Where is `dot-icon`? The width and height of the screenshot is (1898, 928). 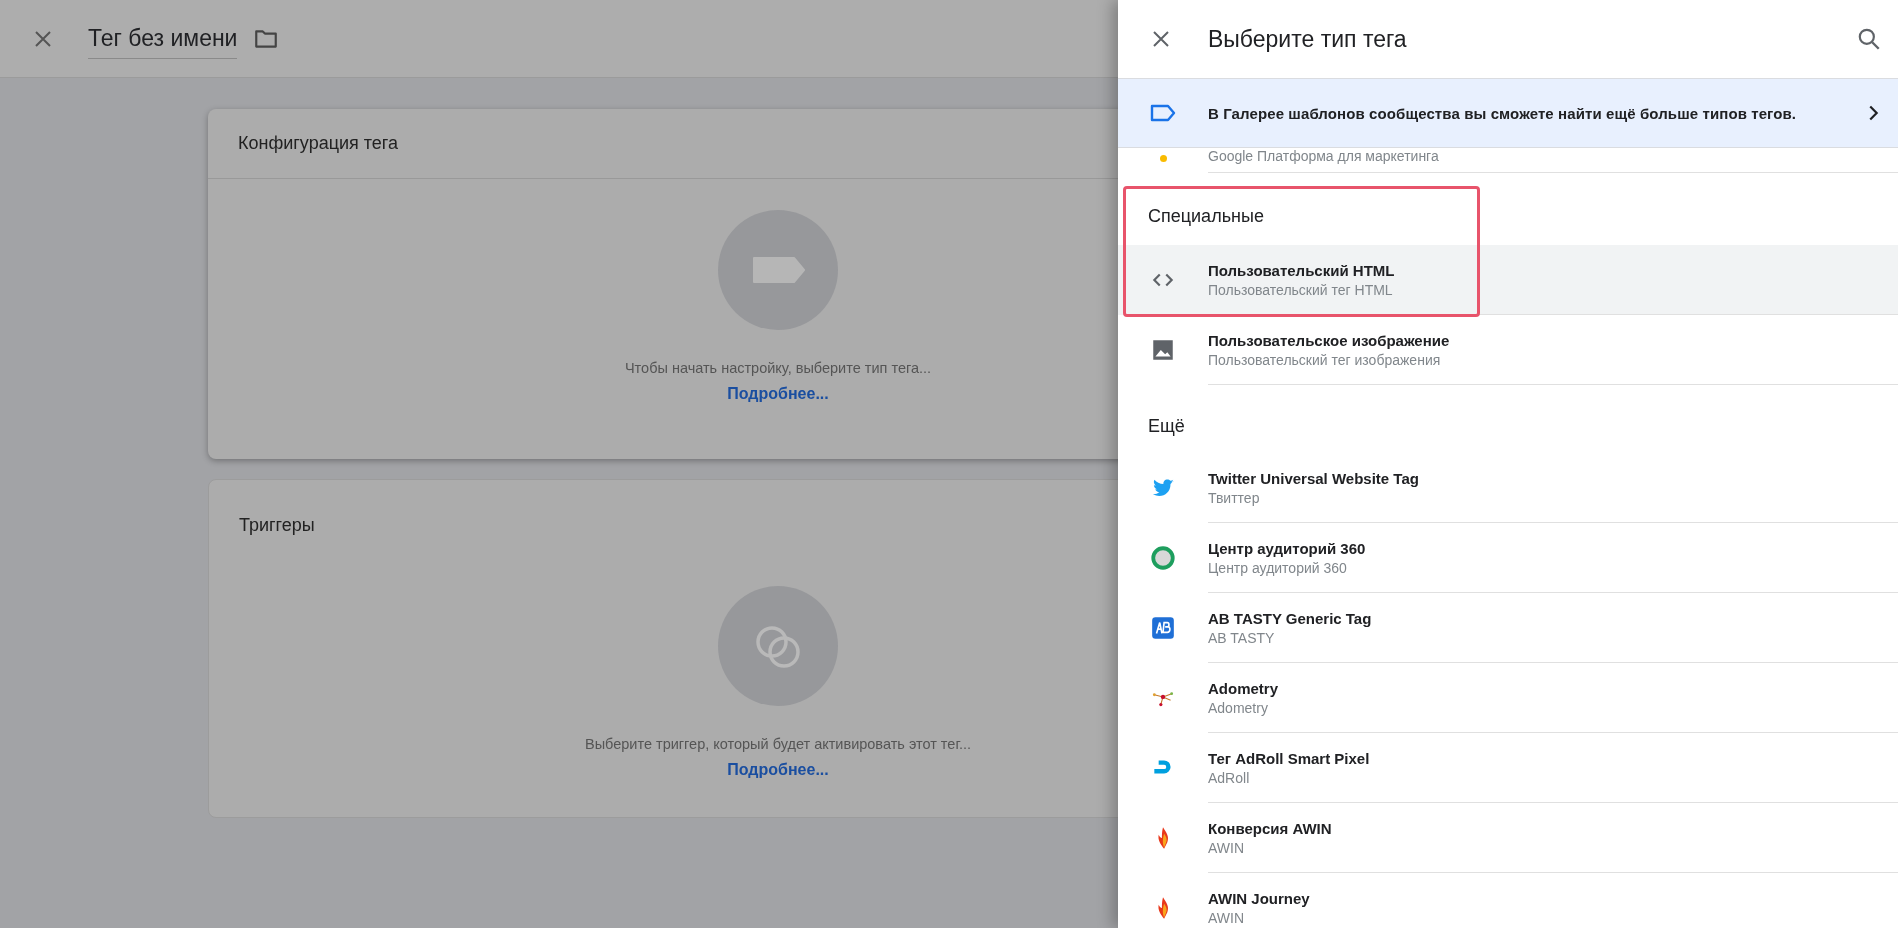
dot-icon is located at coordinates (1163, 158).